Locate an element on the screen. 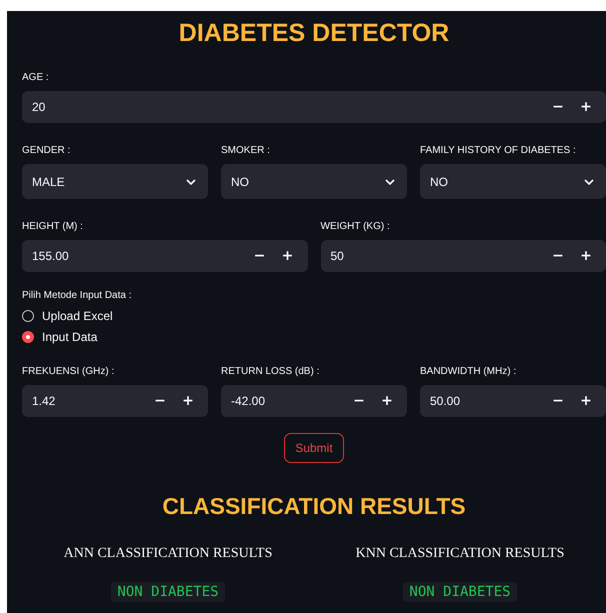 Image resolution: width=606 pixels, height=613 pixels. number-input: 155.00 − + is located at coordinates (165, 256).